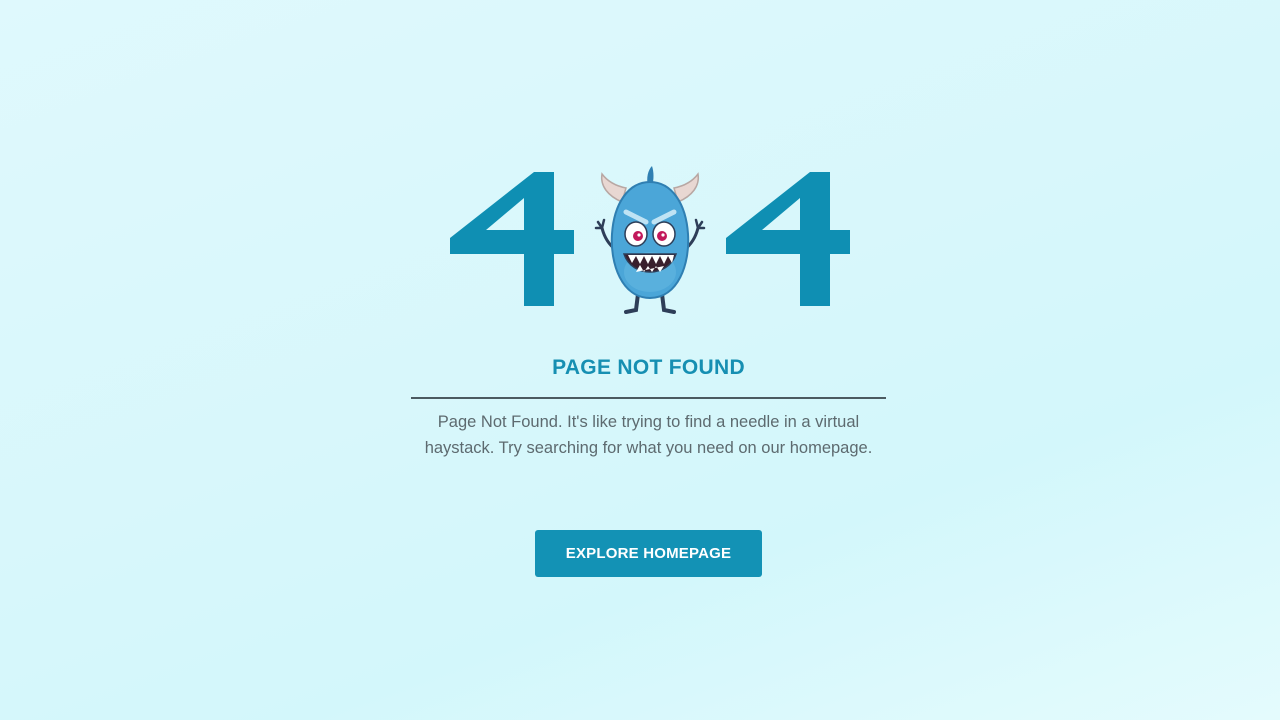 This screenshot has width=1280, height=720. What do you see at coordinates (789, 239) in the screenshot?
I see `digit-four-right` at bounding box center [789, 239].